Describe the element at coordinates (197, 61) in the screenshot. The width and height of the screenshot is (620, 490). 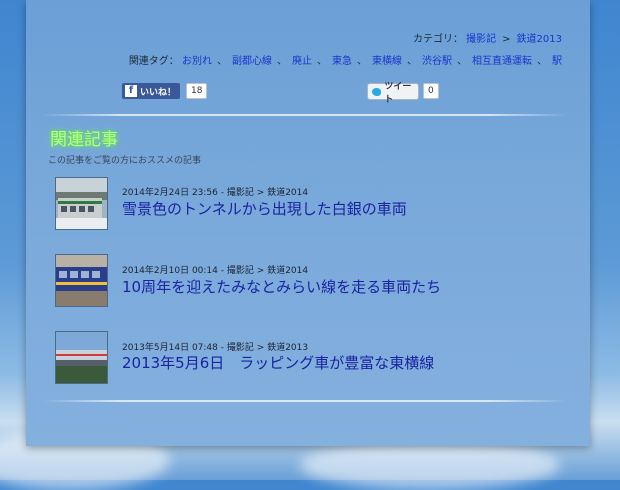
I see `tag-link: お別れ` at that location.